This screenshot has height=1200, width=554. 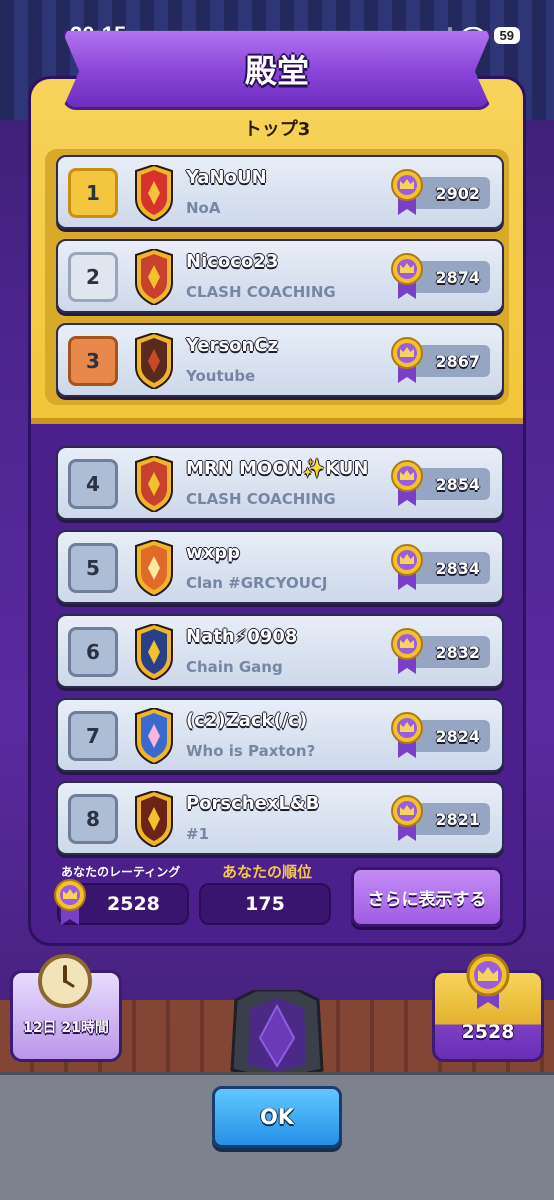 What do you see at coordinates (213, 552) in the screenshot?
I see `player-name: wxpp` at bounding box center [213, 552].